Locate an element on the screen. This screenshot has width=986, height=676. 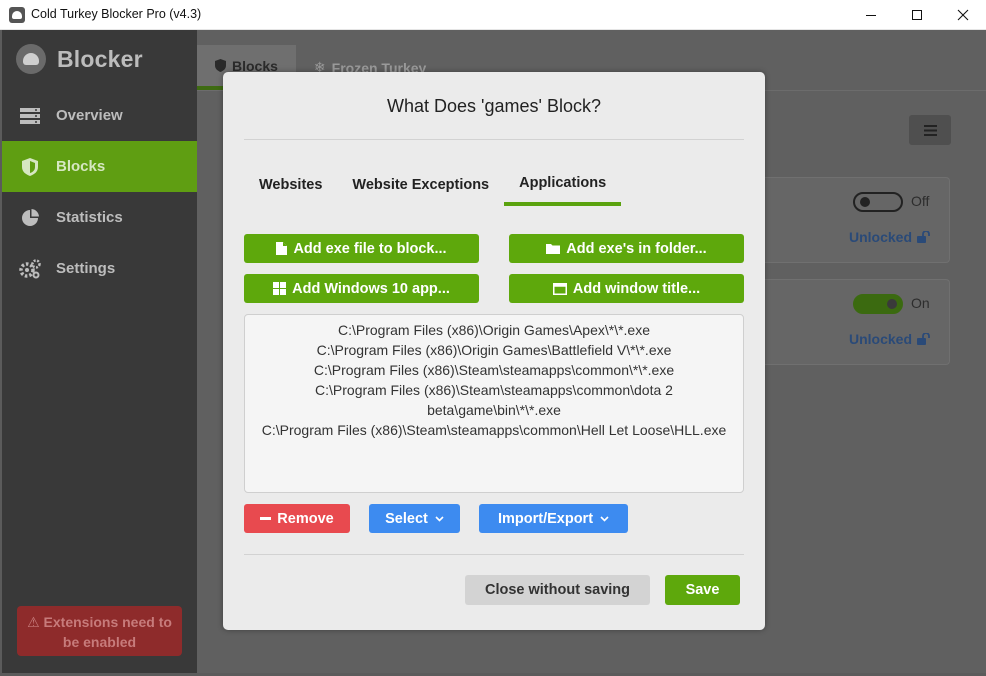
server-icon is located at coordinates (30, 116).